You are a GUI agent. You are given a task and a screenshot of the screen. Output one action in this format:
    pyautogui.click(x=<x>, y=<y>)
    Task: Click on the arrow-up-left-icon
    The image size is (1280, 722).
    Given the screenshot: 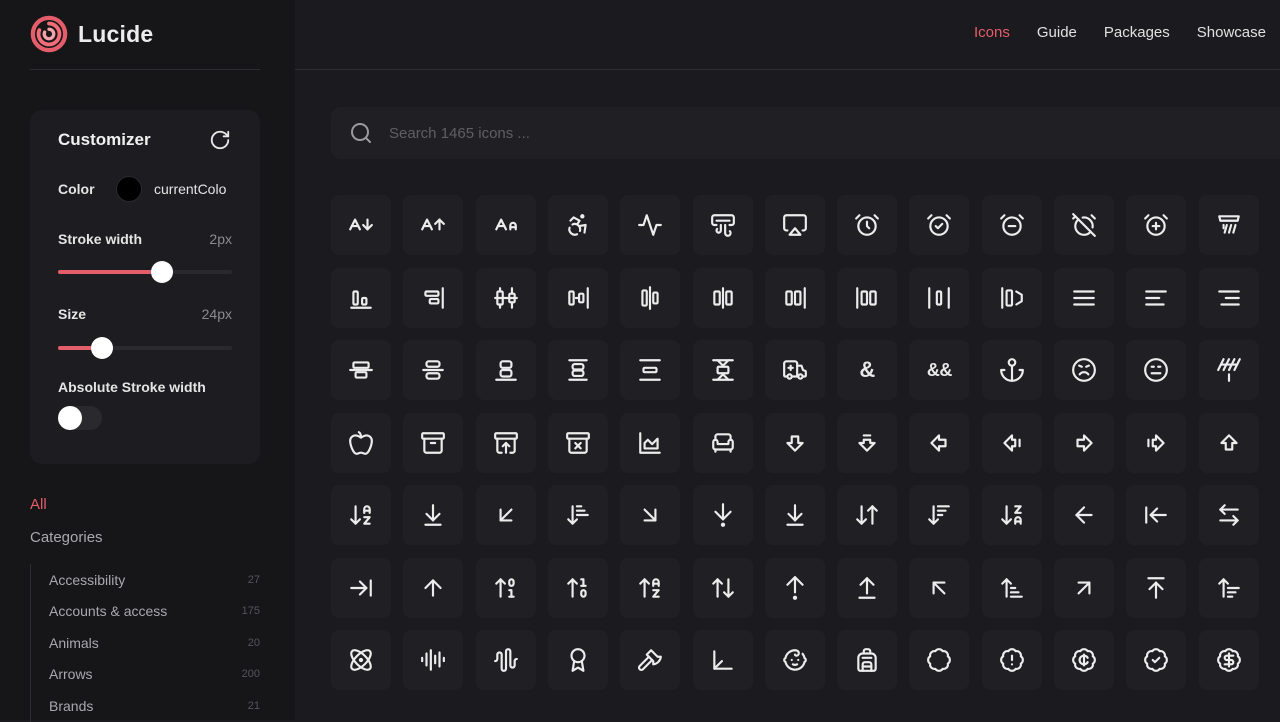 What is the action you would take?
    pyautogui.click(x=939, y=587)
    